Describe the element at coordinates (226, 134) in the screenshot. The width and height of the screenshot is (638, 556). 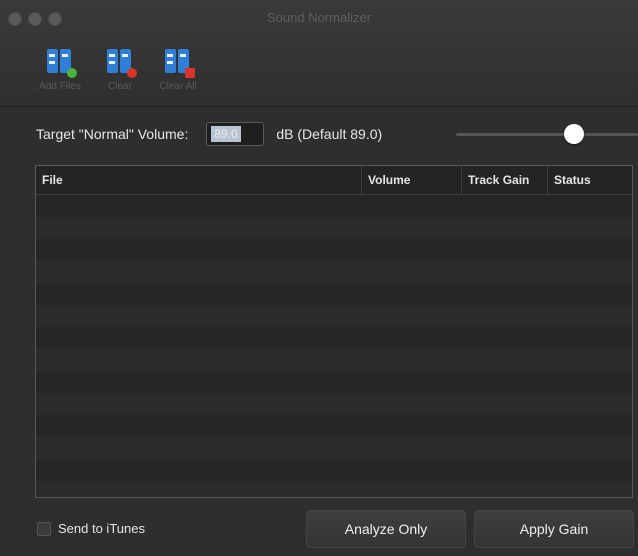
I see `target-volume-value: 89.0` at that location.